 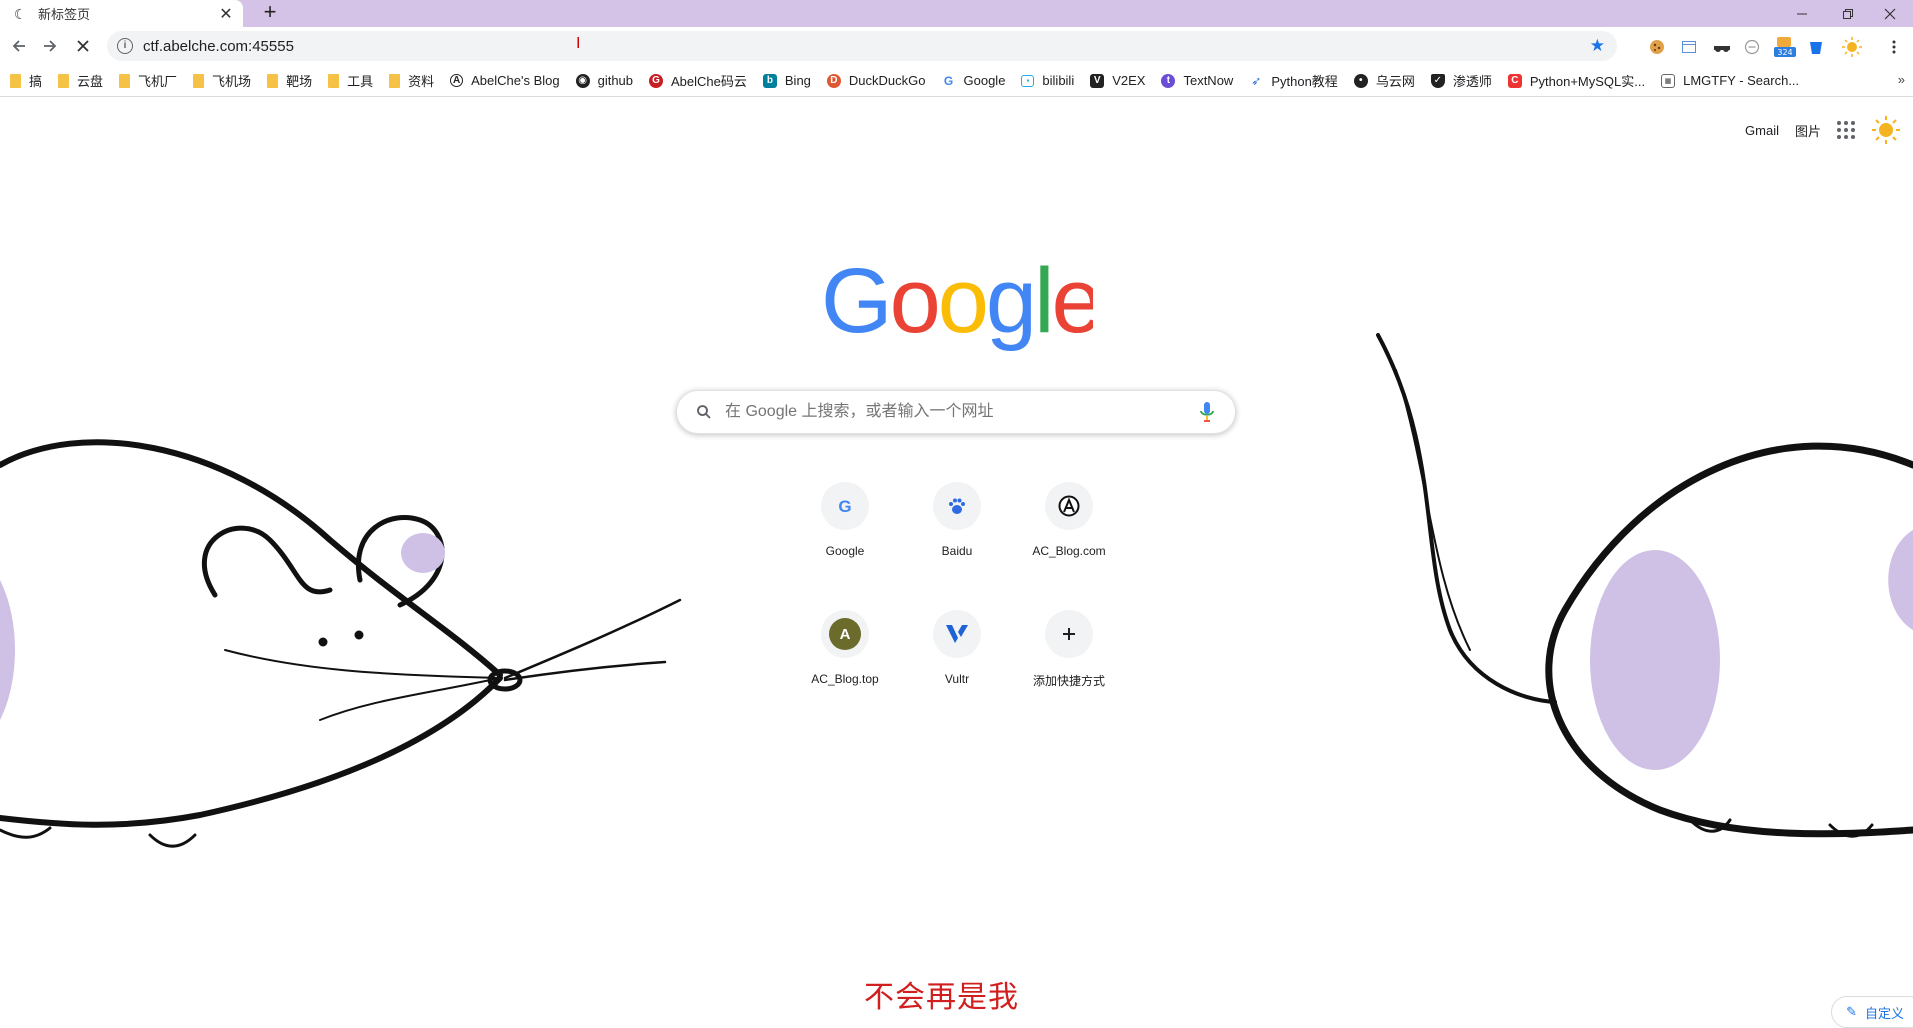 What do you see at coordinates (1852, 47) in the screenshot?
I see `sun-profile-icon` at bounding box center [1852, 47].